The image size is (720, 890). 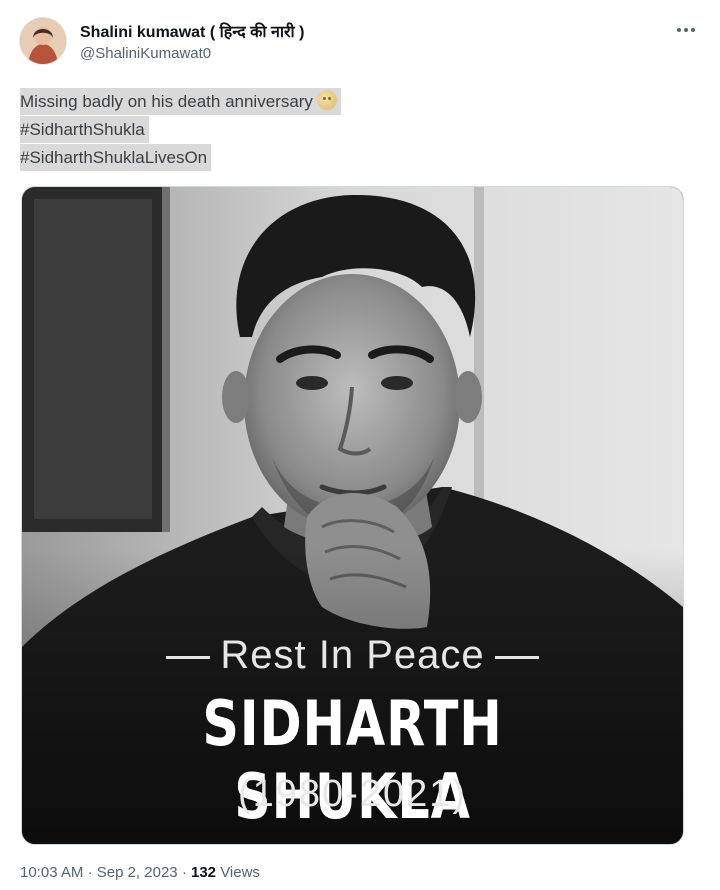 What do you see at coordinates (116, 157) in the screenshot?
I see `hashtag-sidharthshuklaliveson: #SidharthShuklaLivesOn` at bounding box center [116, 157].